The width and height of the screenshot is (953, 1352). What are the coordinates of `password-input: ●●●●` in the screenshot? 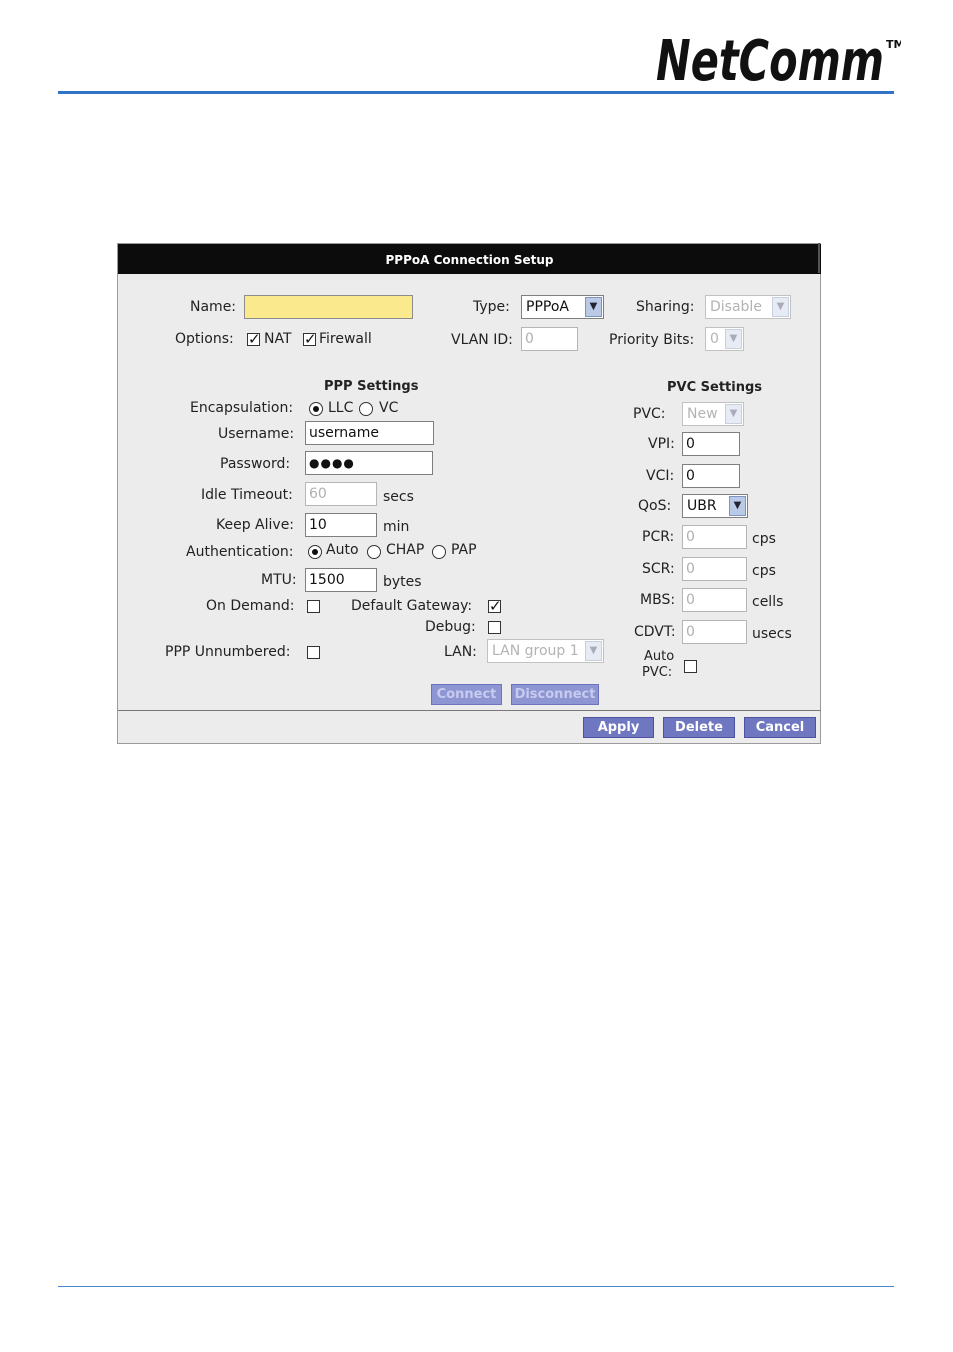 It's located at (369, 463).